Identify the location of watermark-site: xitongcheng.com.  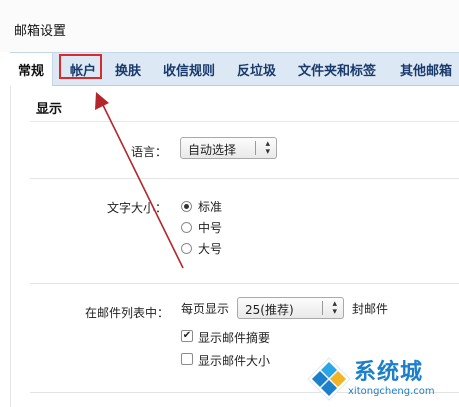
(391, 391).